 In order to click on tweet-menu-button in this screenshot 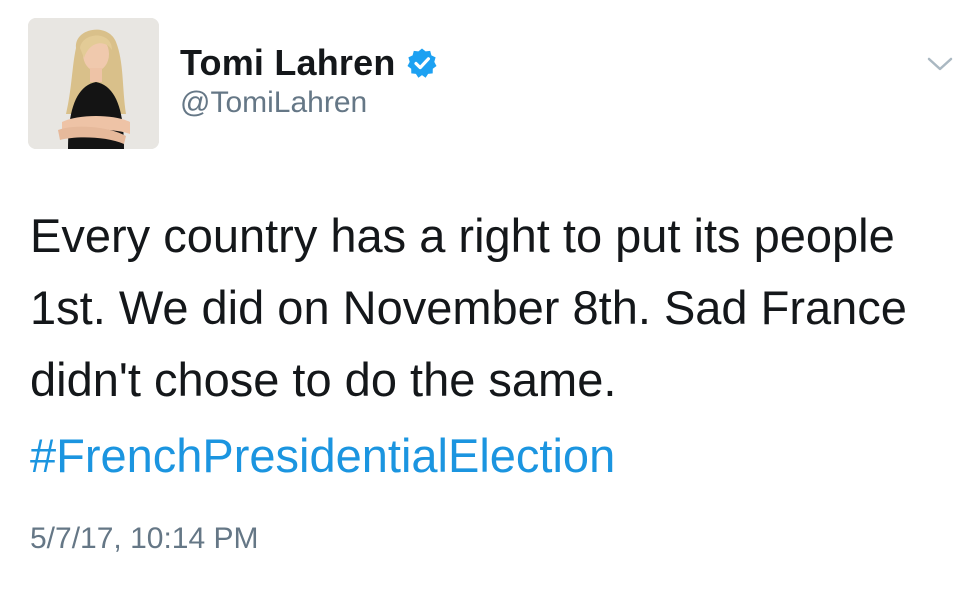, I will do `click(940, 64)`.